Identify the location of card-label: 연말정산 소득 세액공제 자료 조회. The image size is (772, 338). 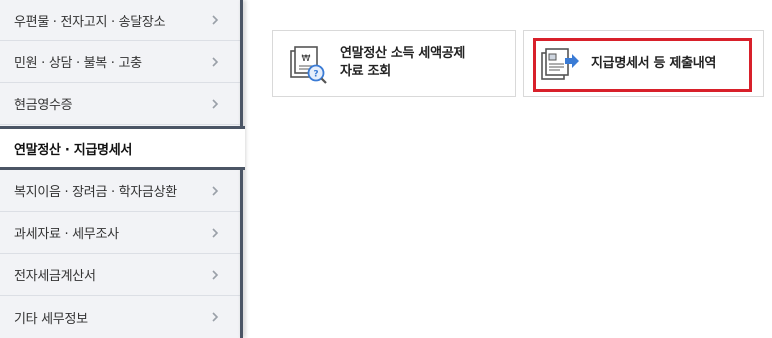
(402, 63).